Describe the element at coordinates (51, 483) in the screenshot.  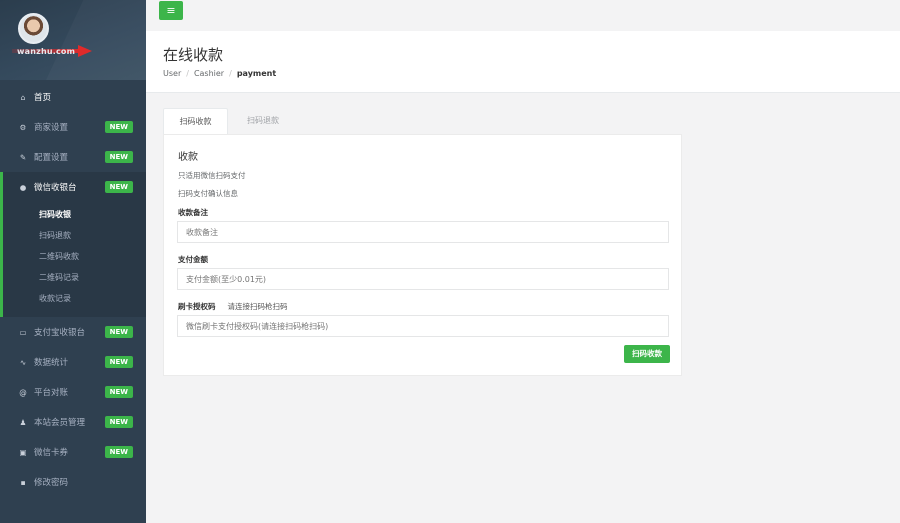
I see `sidebar-item-label: 修改密码` at that location.